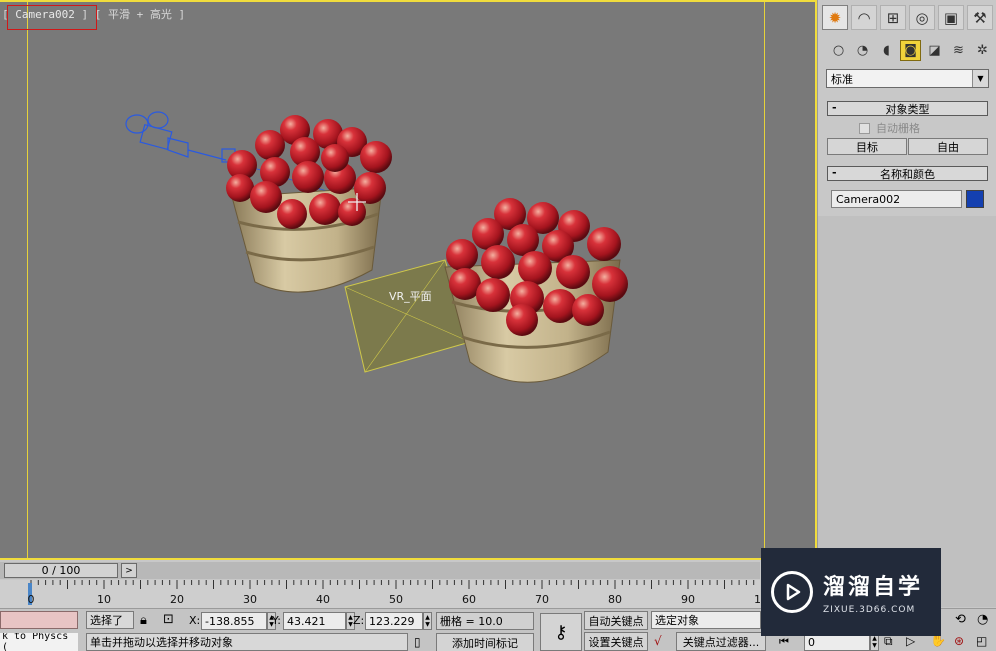 The width and height of the screenshot is (996, 651). Describe the element at coordinates (910, 50) in the screenshot. I see `cameras-icon: ◙` at that location.